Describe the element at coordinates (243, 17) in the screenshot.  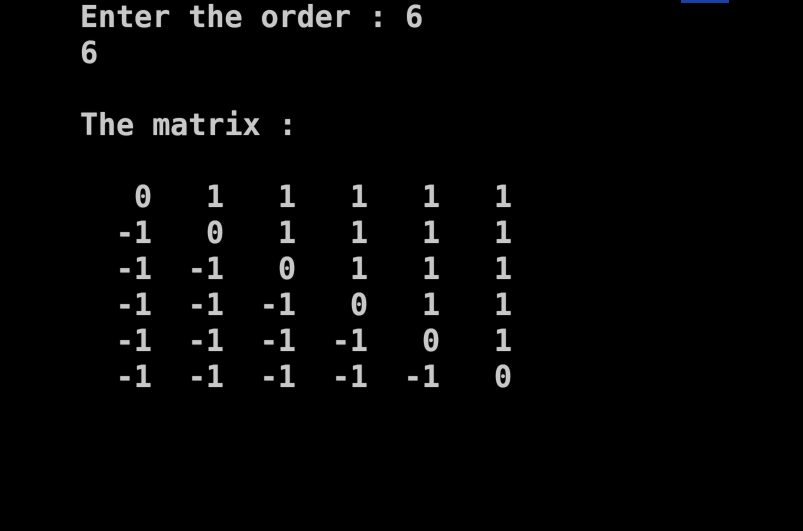
I see `order-prompt-label: Enter the order :` at that location.